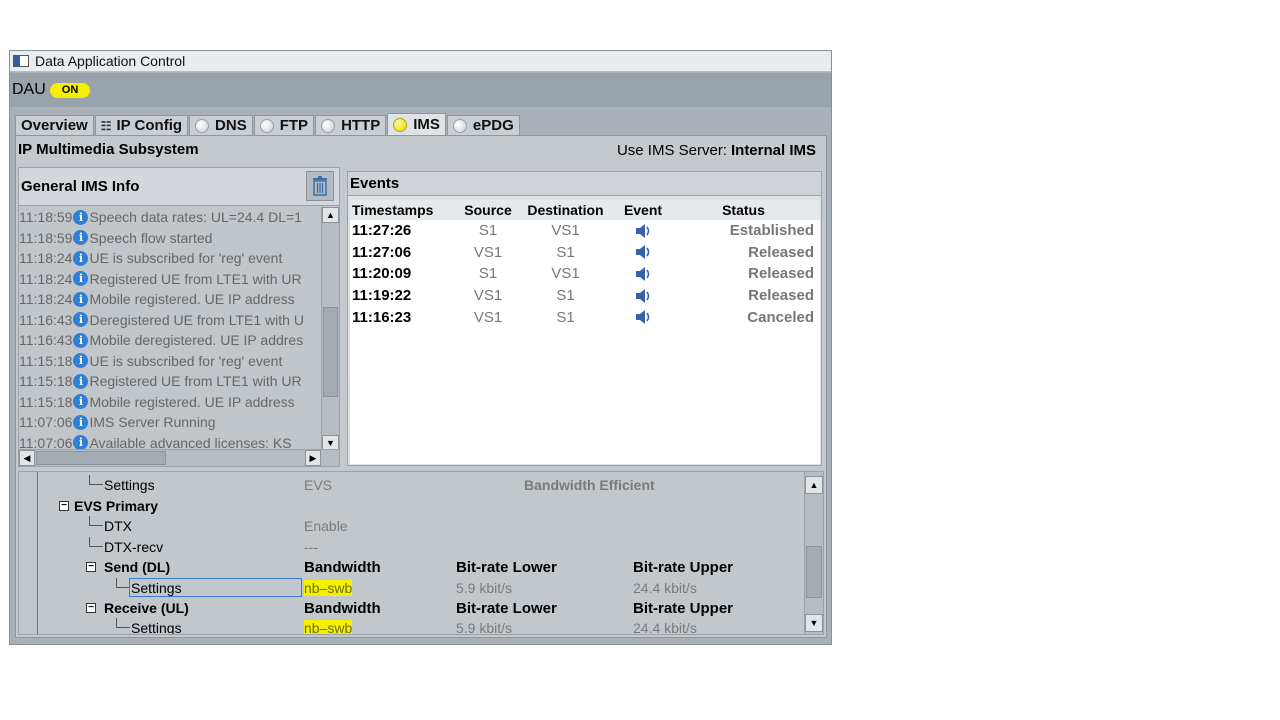 The width and height of the screenshot is (1280, 720). I want to click on event-destination: VS1, so click(565, 274).